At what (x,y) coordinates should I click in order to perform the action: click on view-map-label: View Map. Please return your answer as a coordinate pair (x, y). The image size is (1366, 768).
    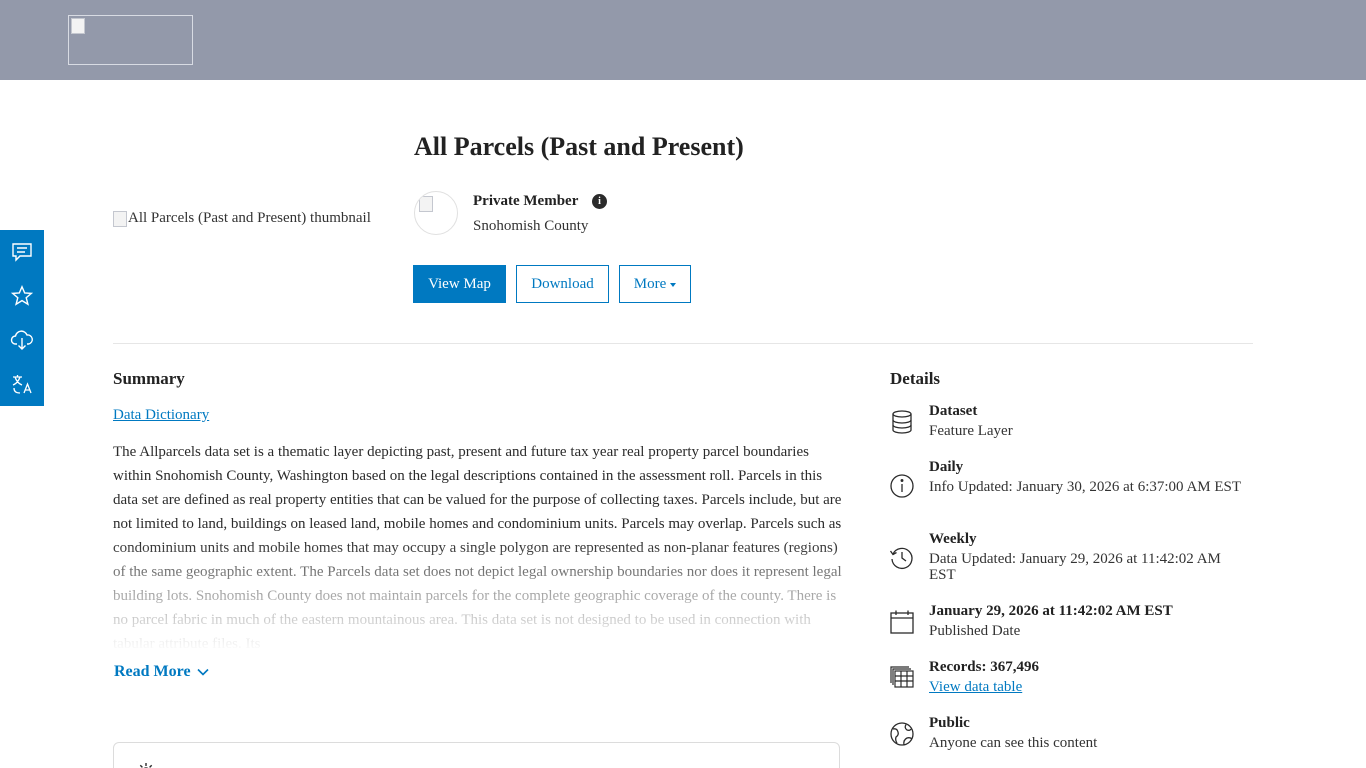
    Looking at the image, I should click on (459, 283).